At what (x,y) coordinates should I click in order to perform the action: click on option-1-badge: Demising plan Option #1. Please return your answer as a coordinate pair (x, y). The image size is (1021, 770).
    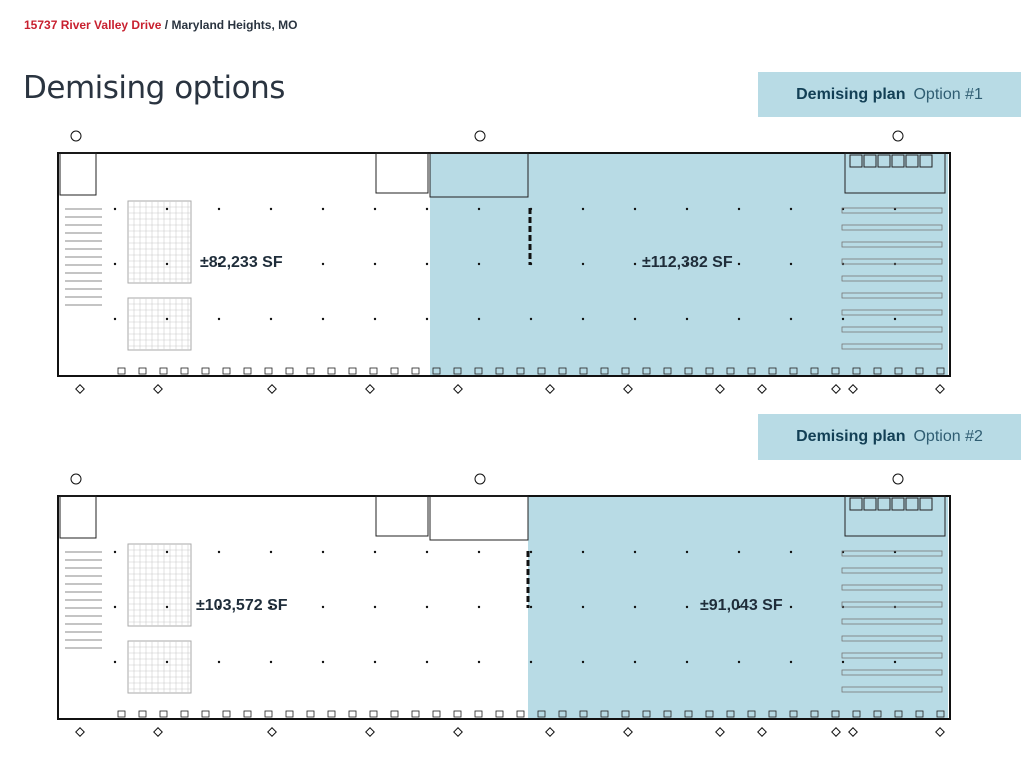
    Looking at the image, I should click on (889, 94).